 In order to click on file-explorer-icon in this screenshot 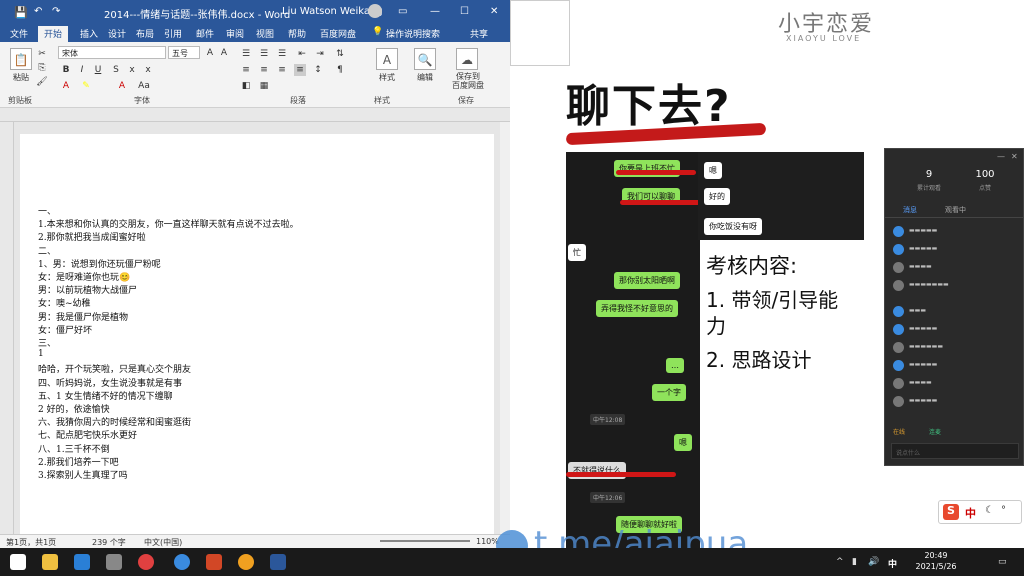, I will do `click(50, 562)`.